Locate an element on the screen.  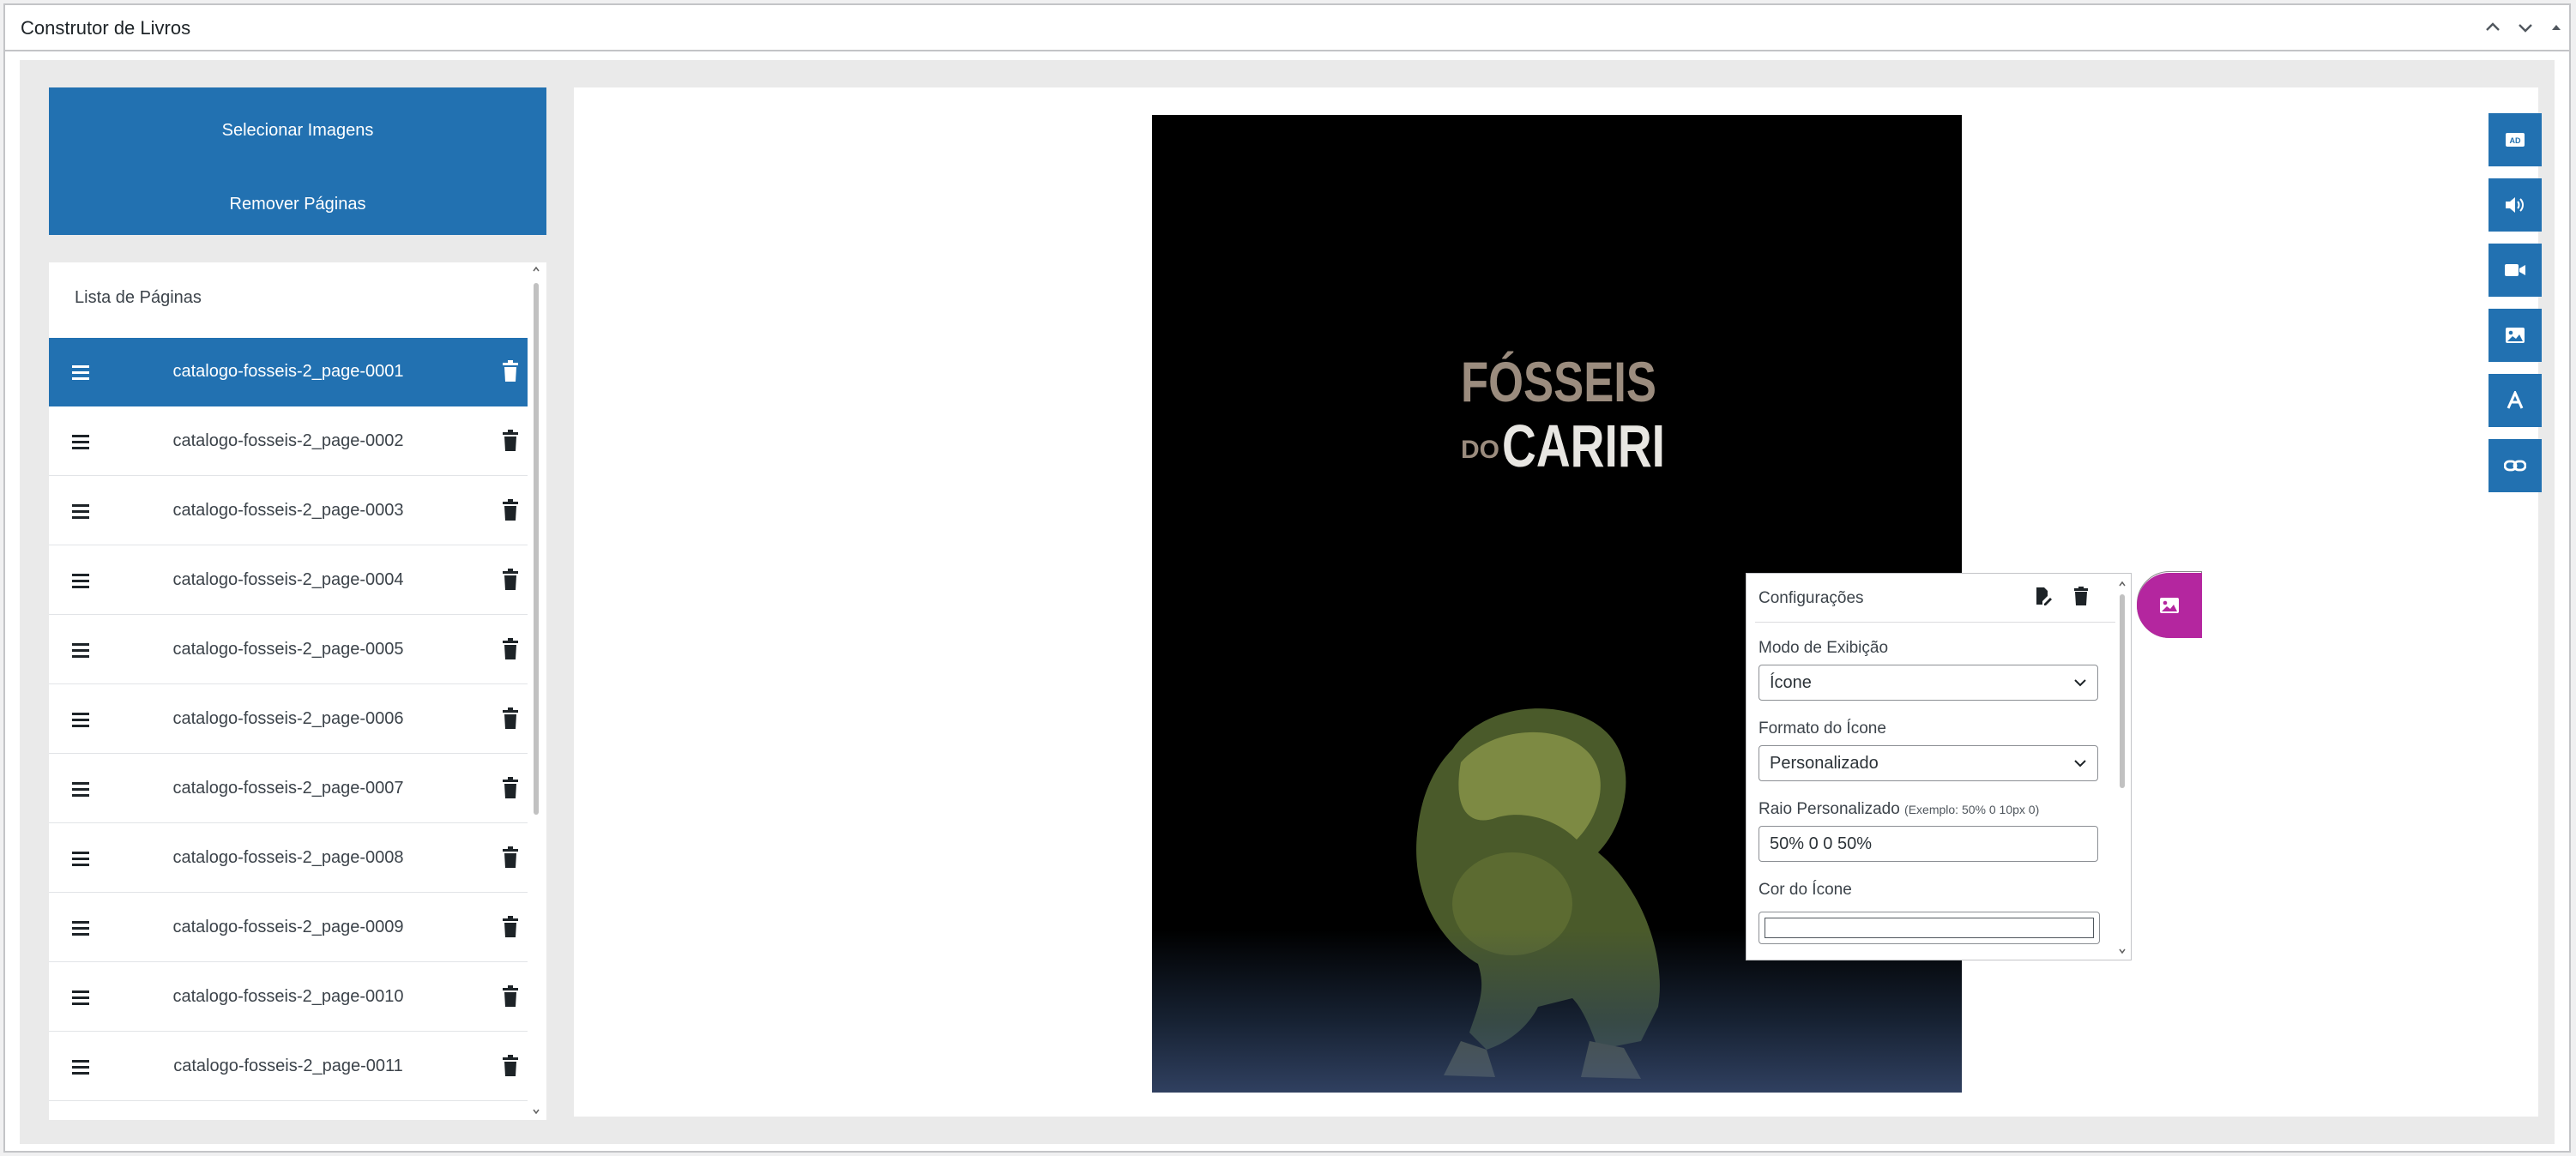
link-button is located at coordinates (2515, 466).